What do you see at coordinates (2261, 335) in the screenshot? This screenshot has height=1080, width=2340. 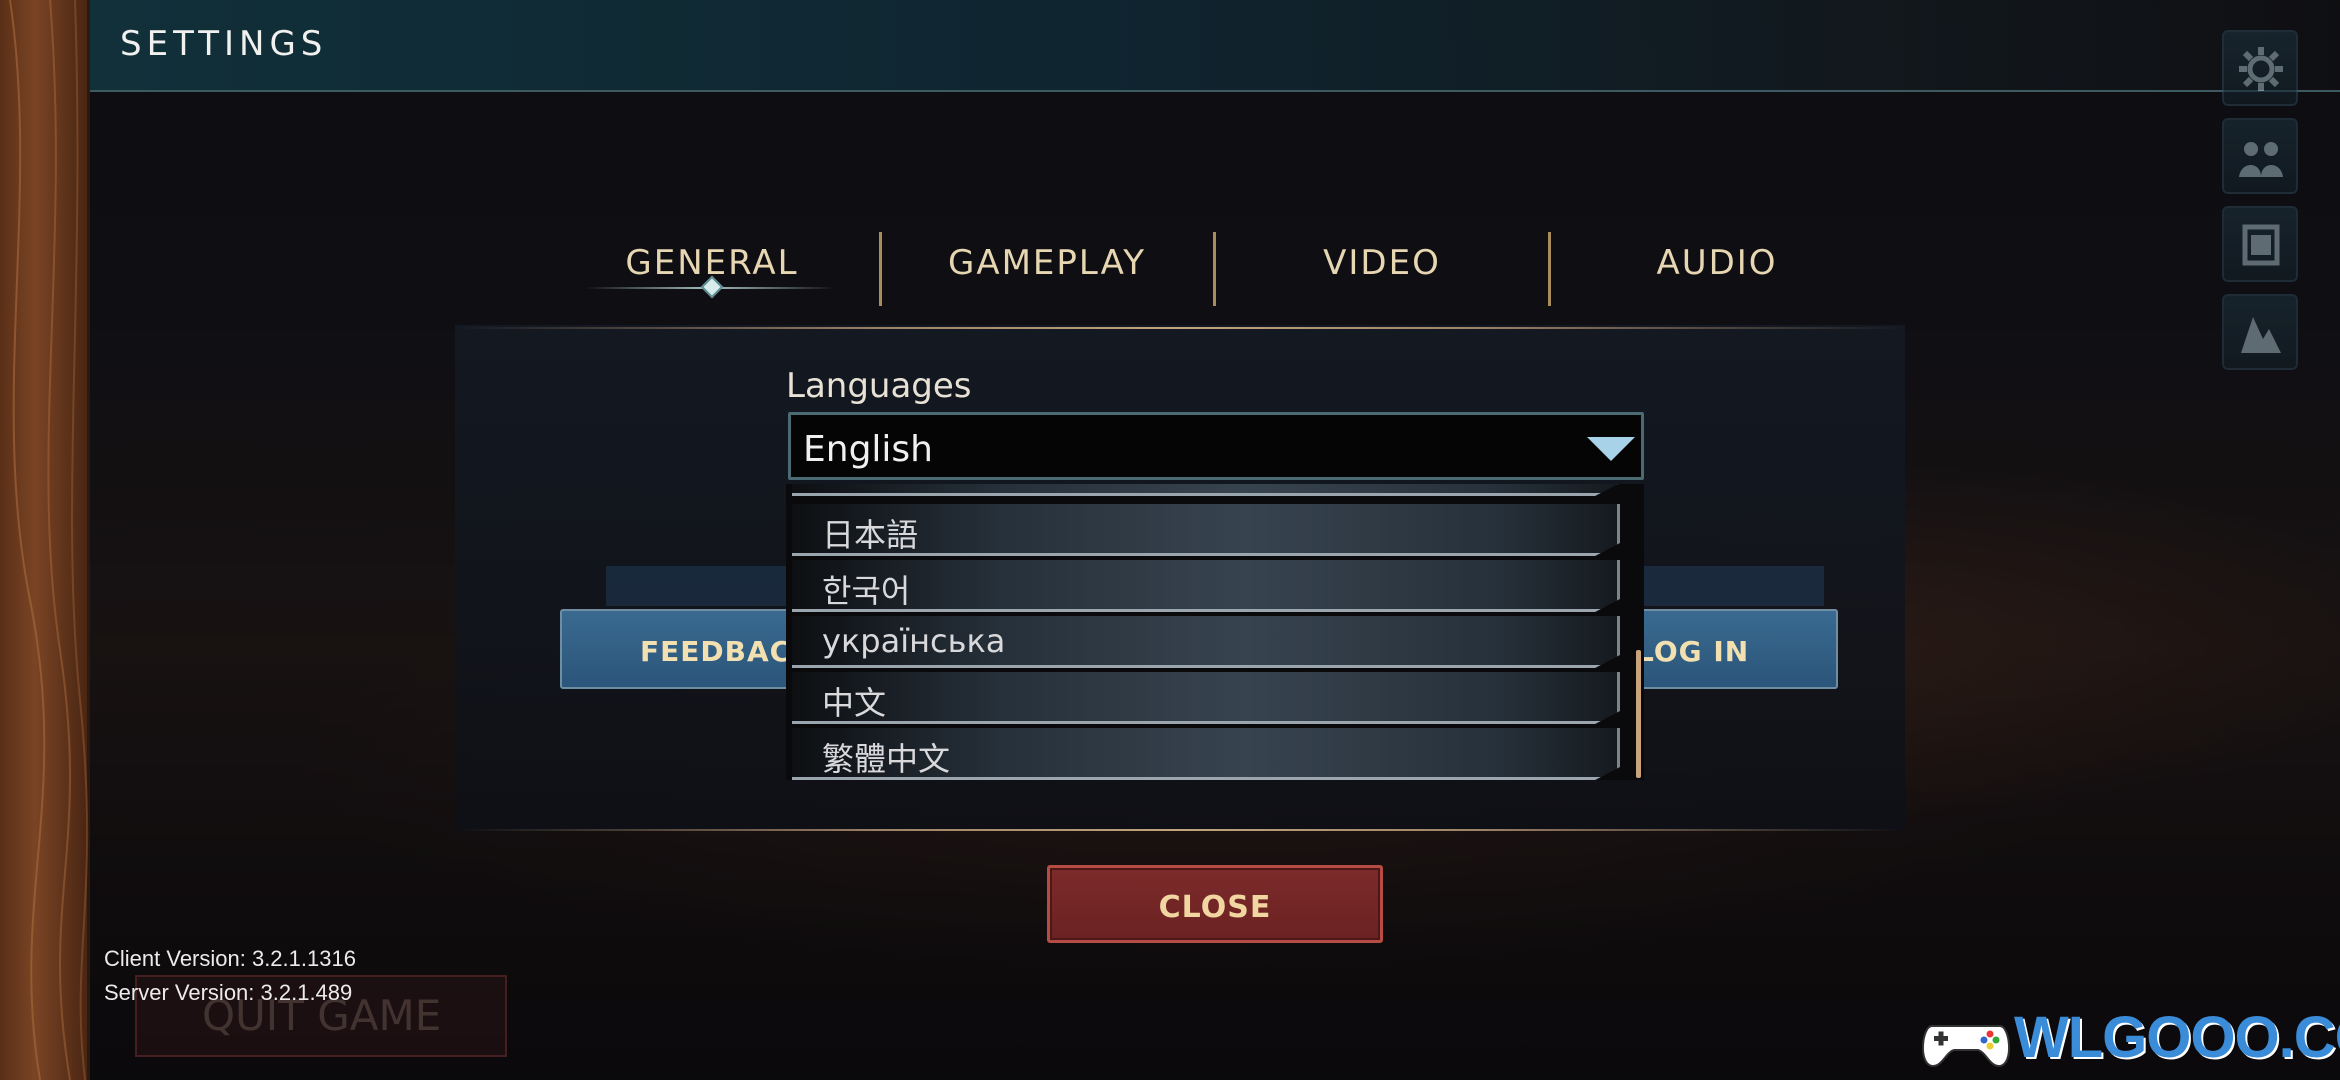 I see `stats-icon` at bounding box center [2261, 335].